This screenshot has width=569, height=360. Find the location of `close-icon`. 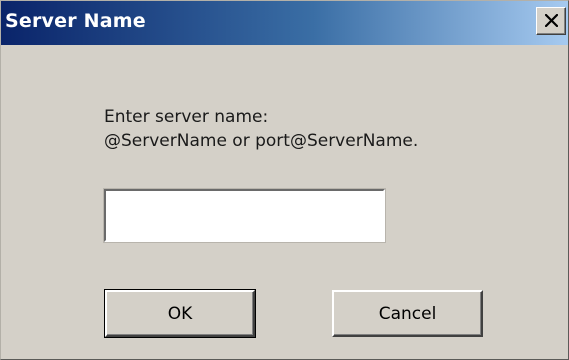

close-icon is located at coordinates (551, 20).